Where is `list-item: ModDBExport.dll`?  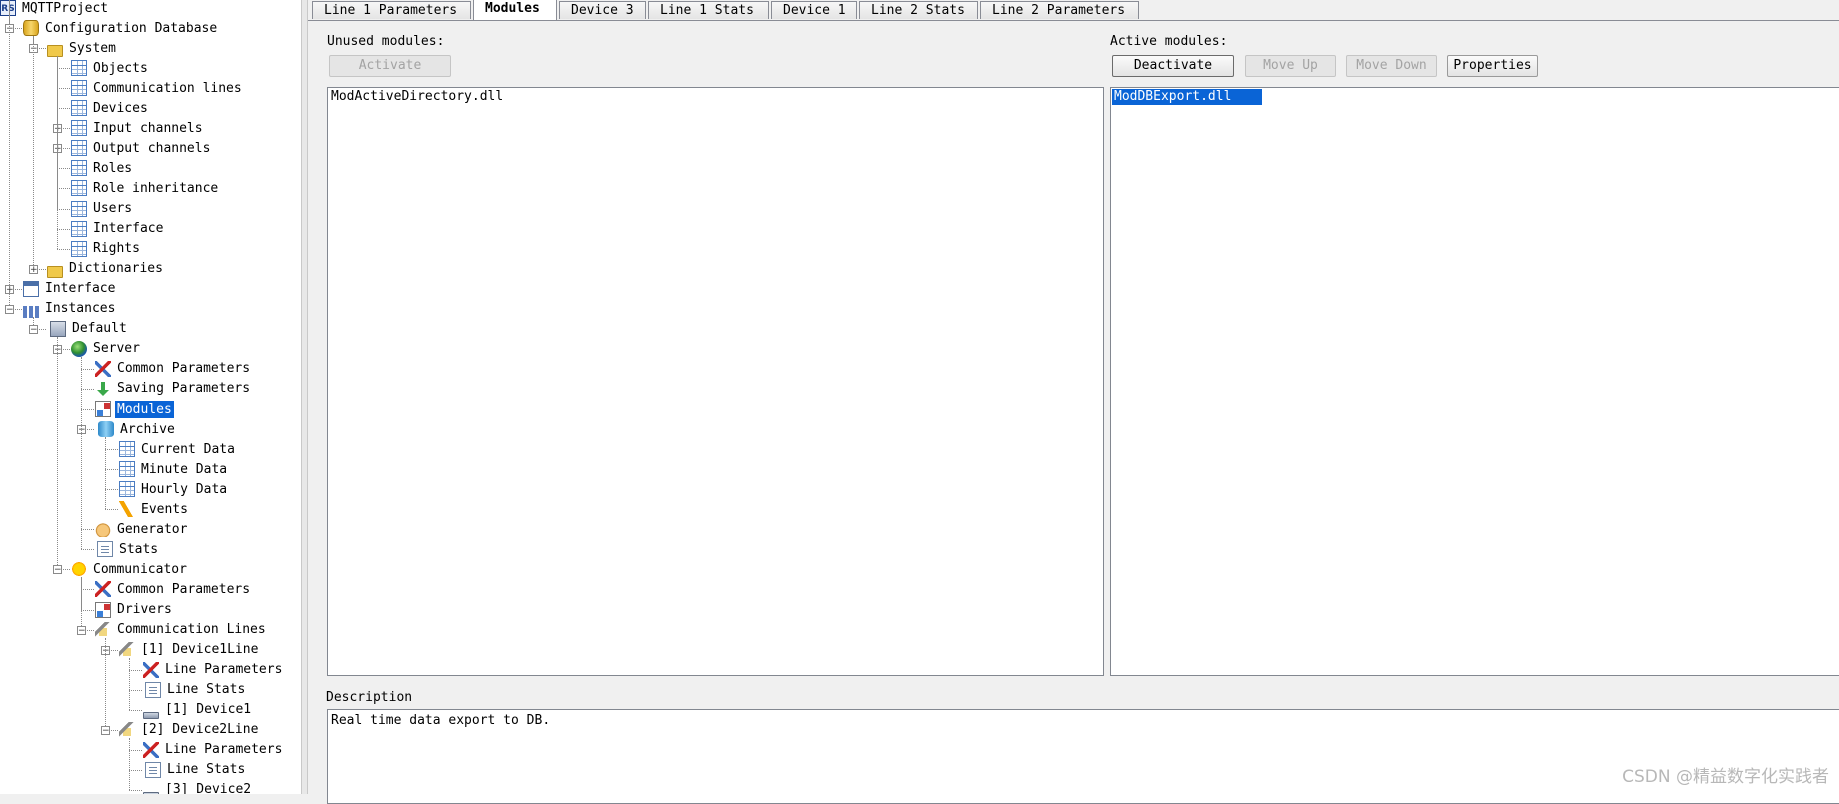
list-item: ModDBExport.dll is located at coordinates (1187, 97).